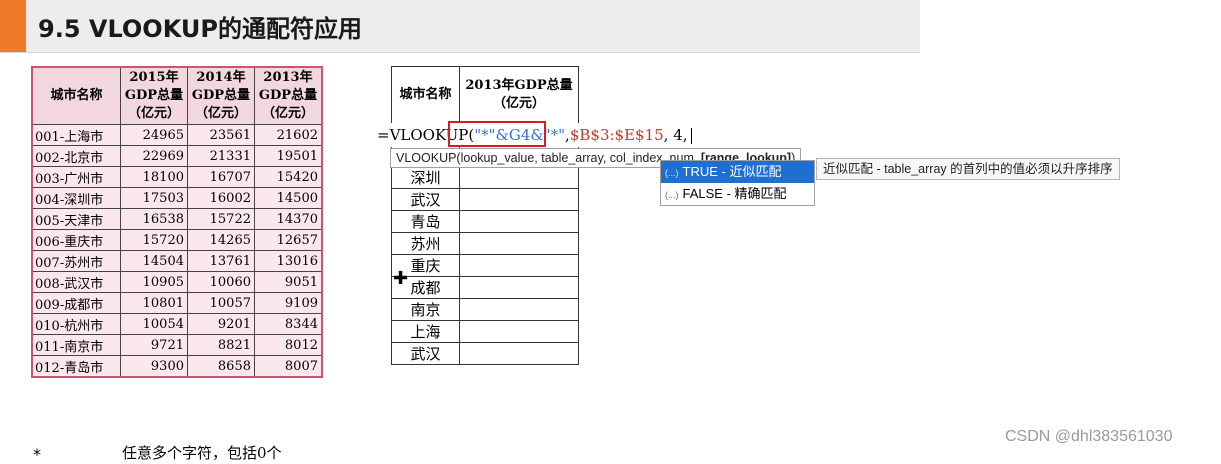 The image size is (1221, 464). I want to click on source-gdp-cell: 8344, so click(288, 324).